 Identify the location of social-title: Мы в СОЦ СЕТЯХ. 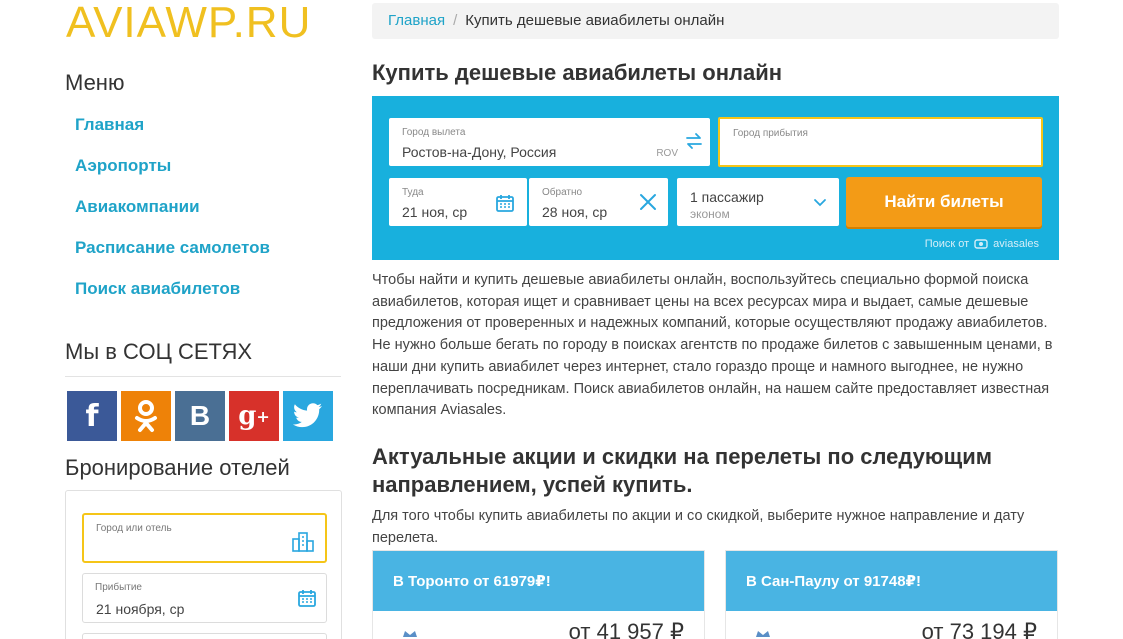
(159, 351).